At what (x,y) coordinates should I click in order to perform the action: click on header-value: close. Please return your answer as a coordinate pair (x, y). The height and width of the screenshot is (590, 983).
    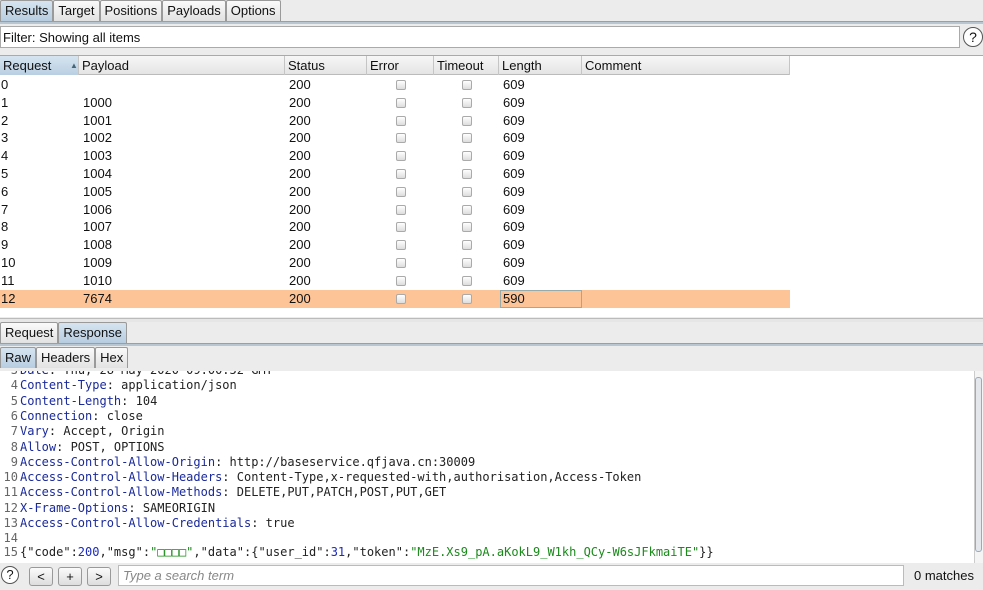
    Looking at the image, I should click on (121, 415).